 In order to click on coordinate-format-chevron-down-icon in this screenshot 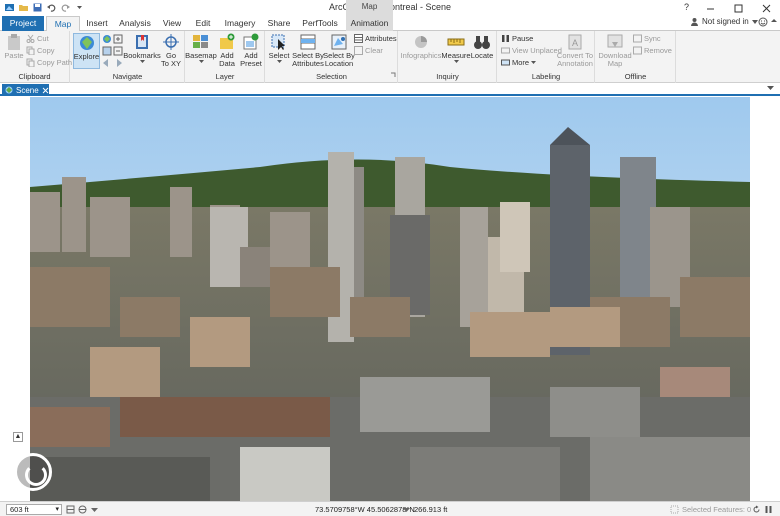, I will do `click(406, 509)`.